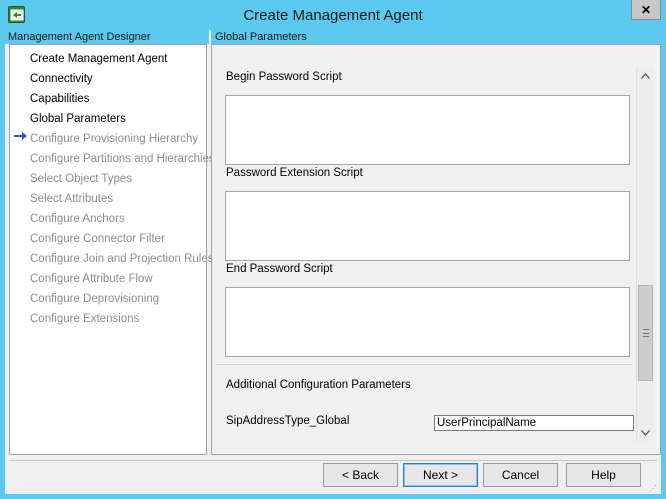 The width and height of the screenshot is (666, 499). What do you see at coordinates (284, 77) in the screenshot?
I see `begin-password-script-label: Begin Password Script` at bounding box center [284, 77].